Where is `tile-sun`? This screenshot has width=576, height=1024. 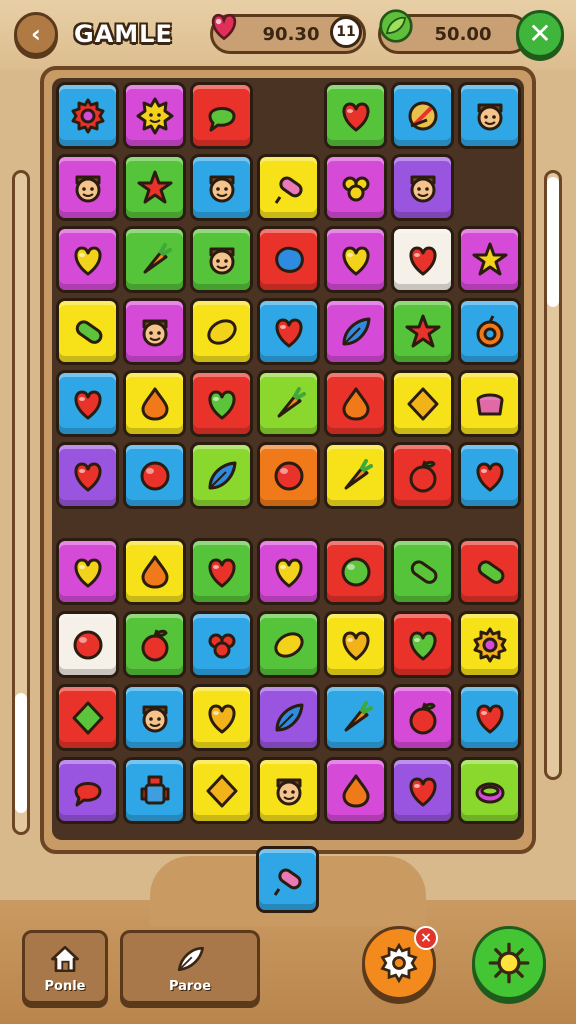
tile-sun is located at coordinates (154, 115).